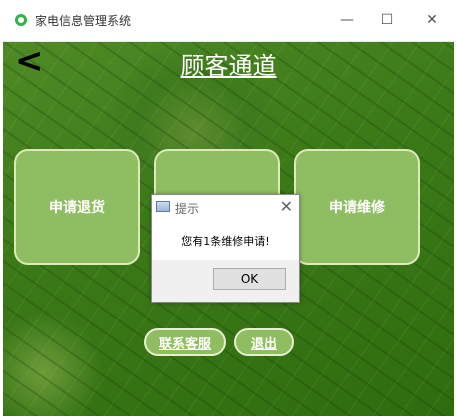 The height and width of the screenshot is (416, 457). What do you see at coordinates (83, 21) in the screenshot?
I see `window-title: 家电信息管理系统` at bounding box center [83, 21].